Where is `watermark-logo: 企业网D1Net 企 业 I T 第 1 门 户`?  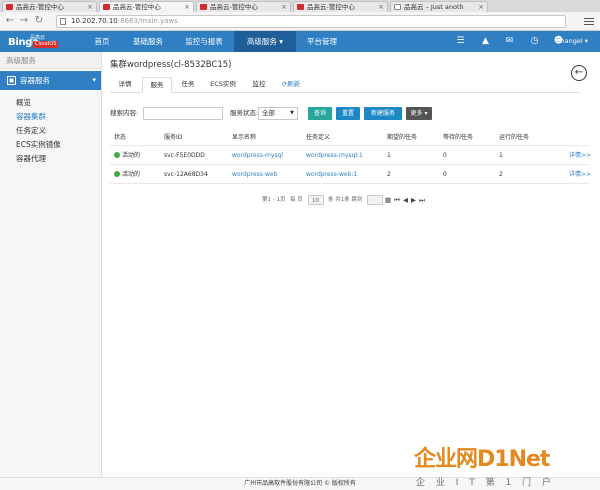
watermark-logo: 企业网D1Net 企 业 I T 第 1 门 户 is located at coordinates (504, 465).